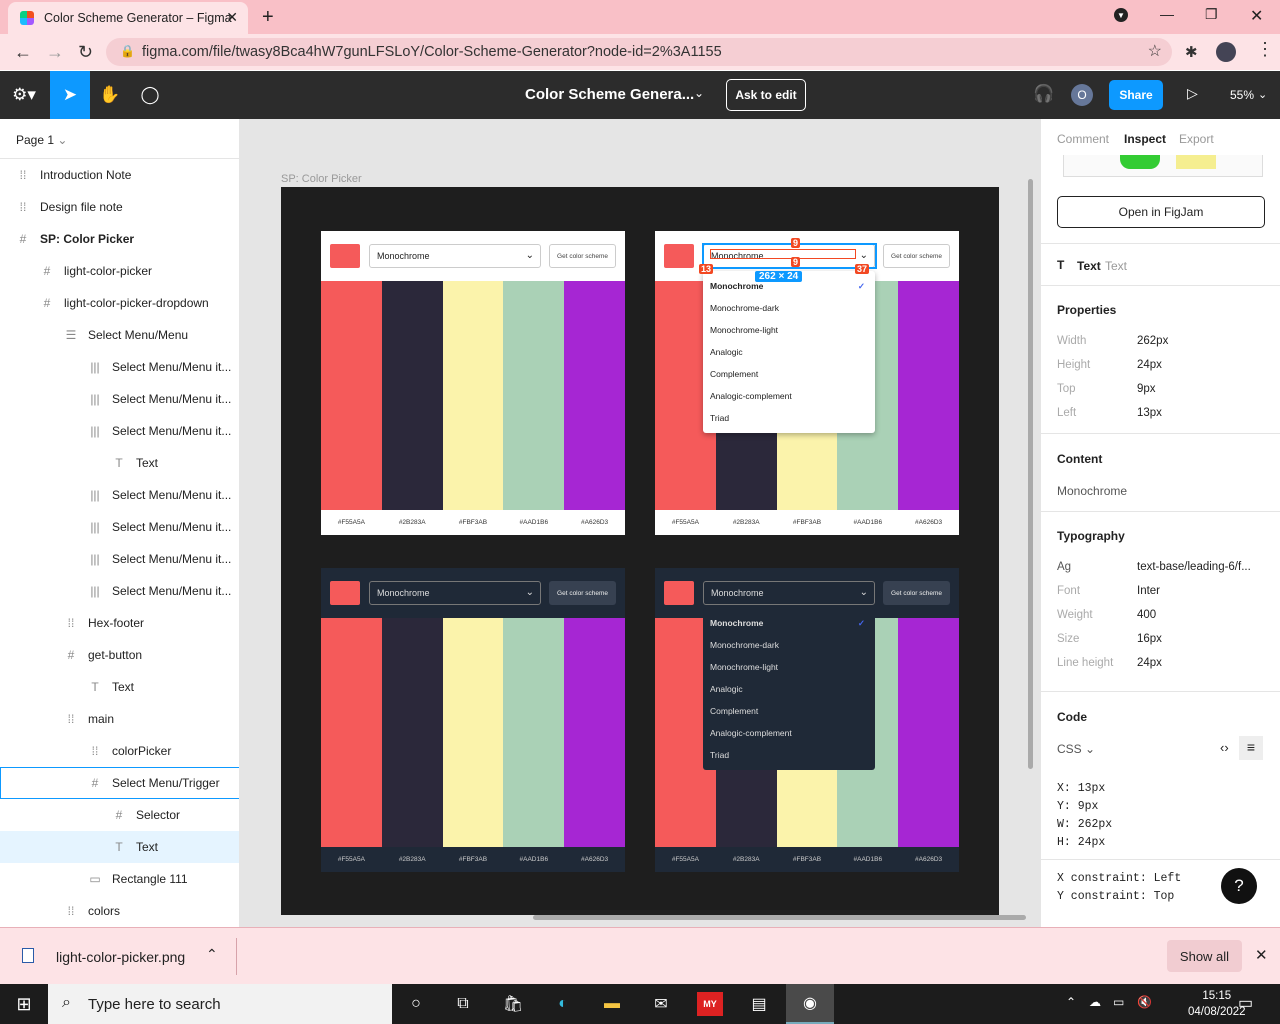  I want to click on content-value: Monochrome, so click(1092, 491).